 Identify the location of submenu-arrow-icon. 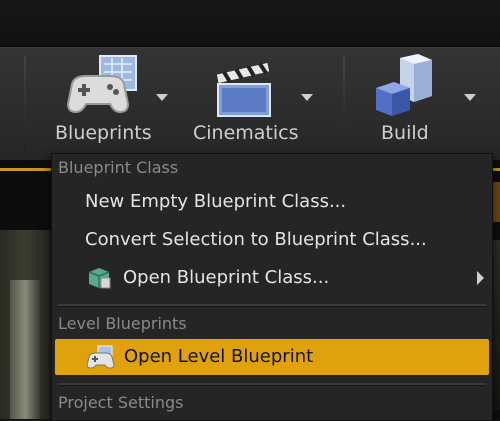
(480, 278).